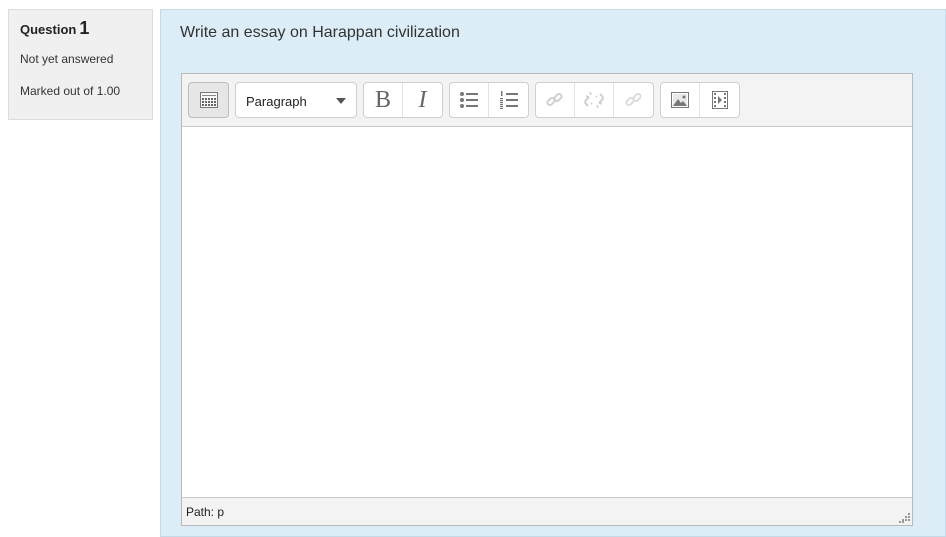  What do you see at coordinates (276, 101) in the screenshot?
I see `paragraph-format-value: Paragraph` at bounding box center [276, 101].